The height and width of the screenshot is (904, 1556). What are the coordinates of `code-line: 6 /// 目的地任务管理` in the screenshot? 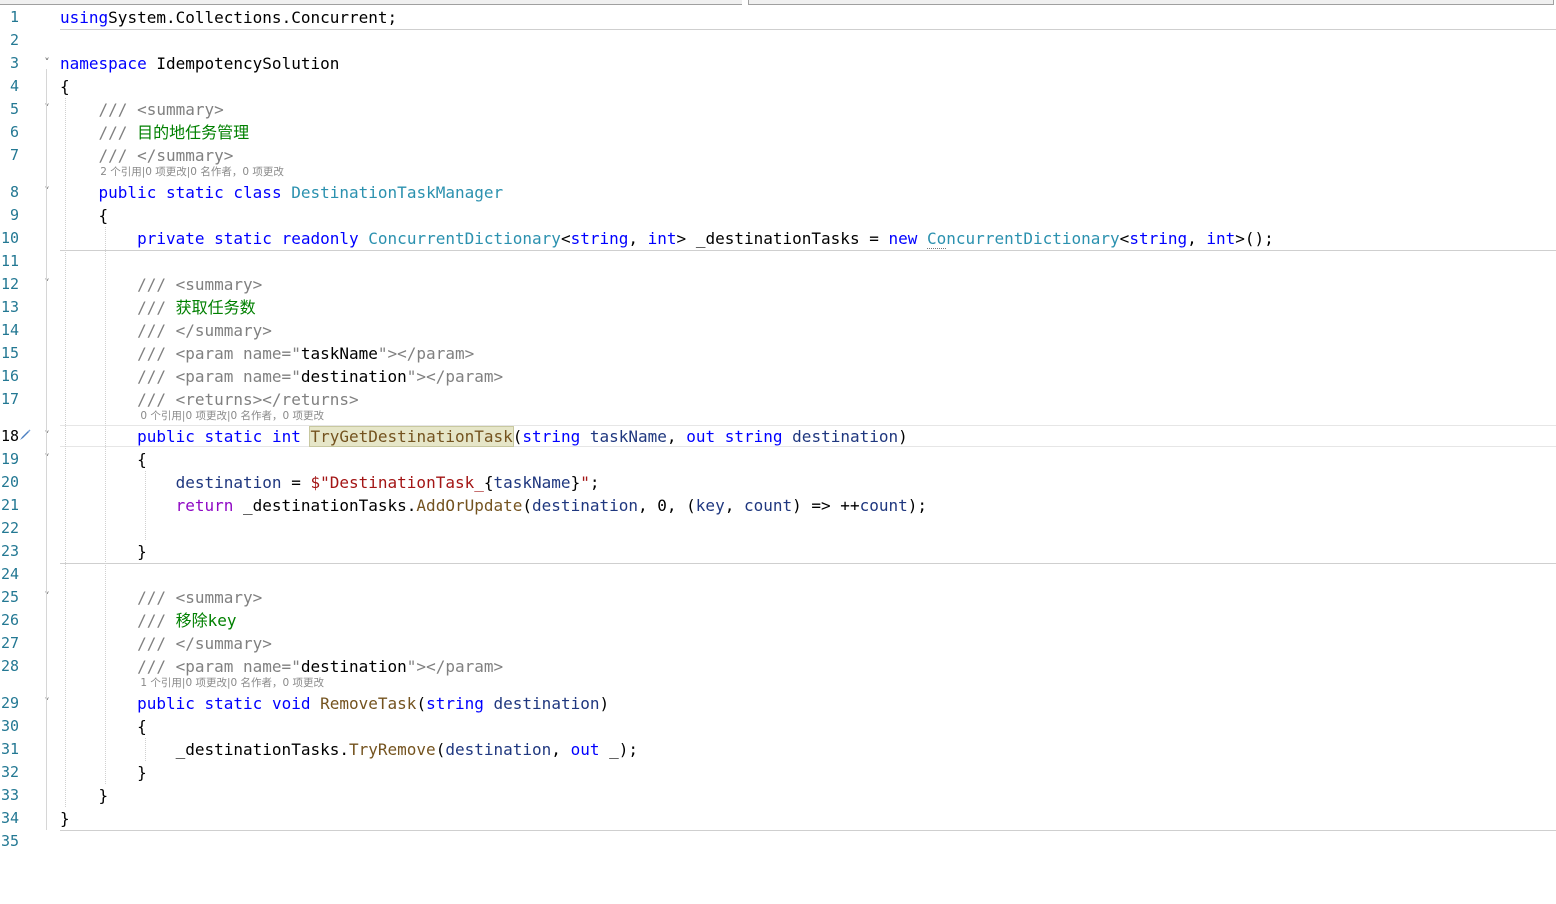 It's located at (778, 132).